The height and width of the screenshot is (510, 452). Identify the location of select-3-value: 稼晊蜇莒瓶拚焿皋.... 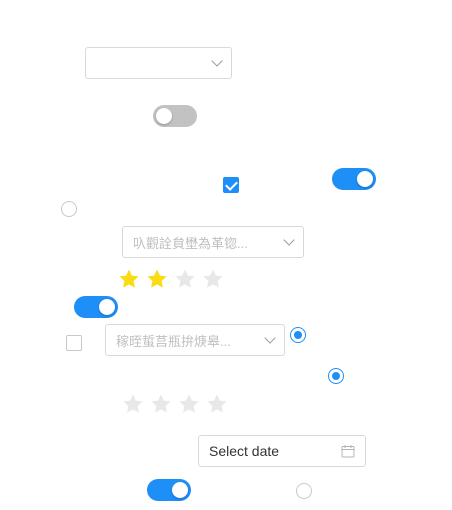
(173, 341).